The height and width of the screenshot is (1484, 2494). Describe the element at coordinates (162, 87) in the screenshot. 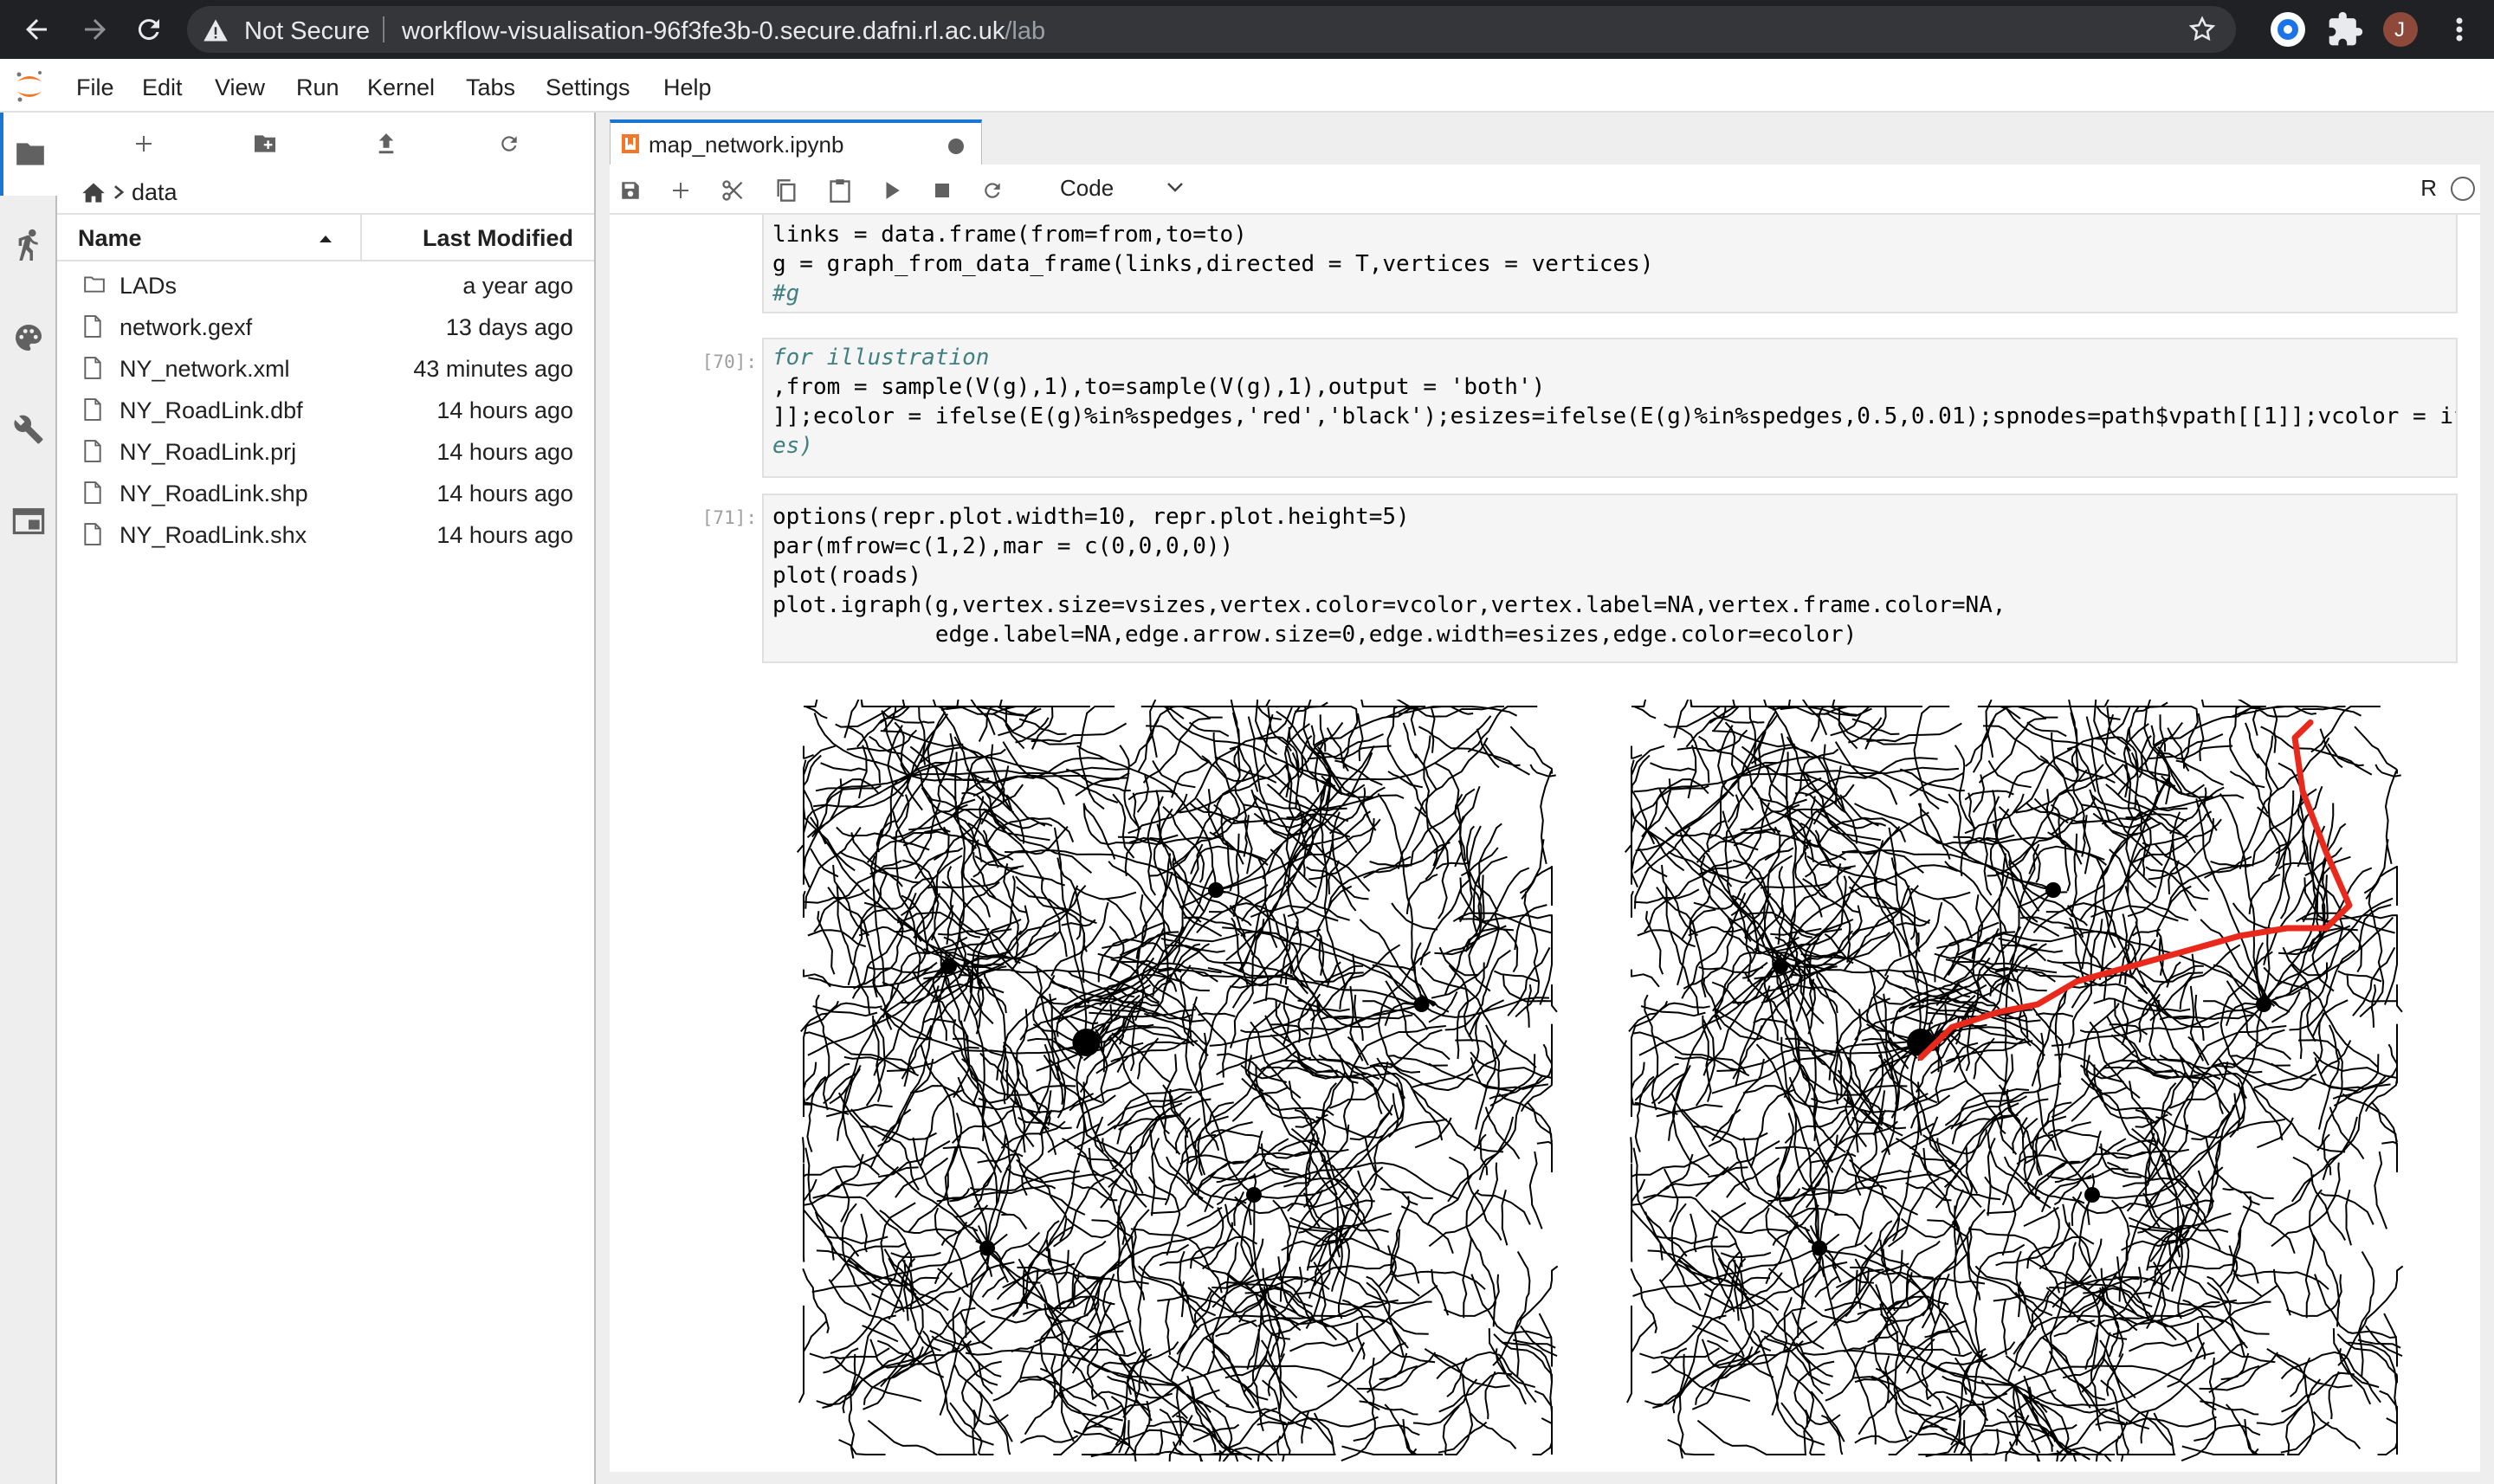

I see `menu-edit: Edit` at that location.